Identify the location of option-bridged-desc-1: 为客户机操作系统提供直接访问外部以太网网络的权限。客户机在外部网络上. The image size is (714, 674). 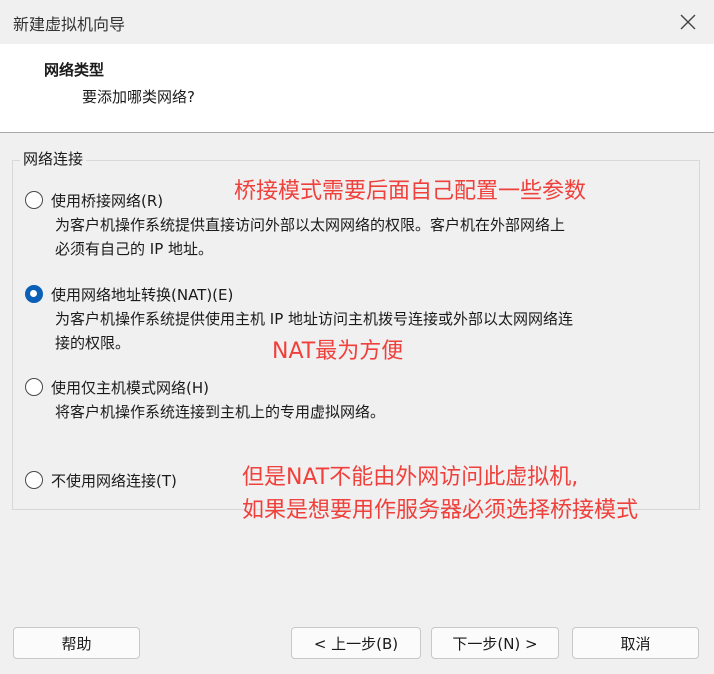
(310, 225).